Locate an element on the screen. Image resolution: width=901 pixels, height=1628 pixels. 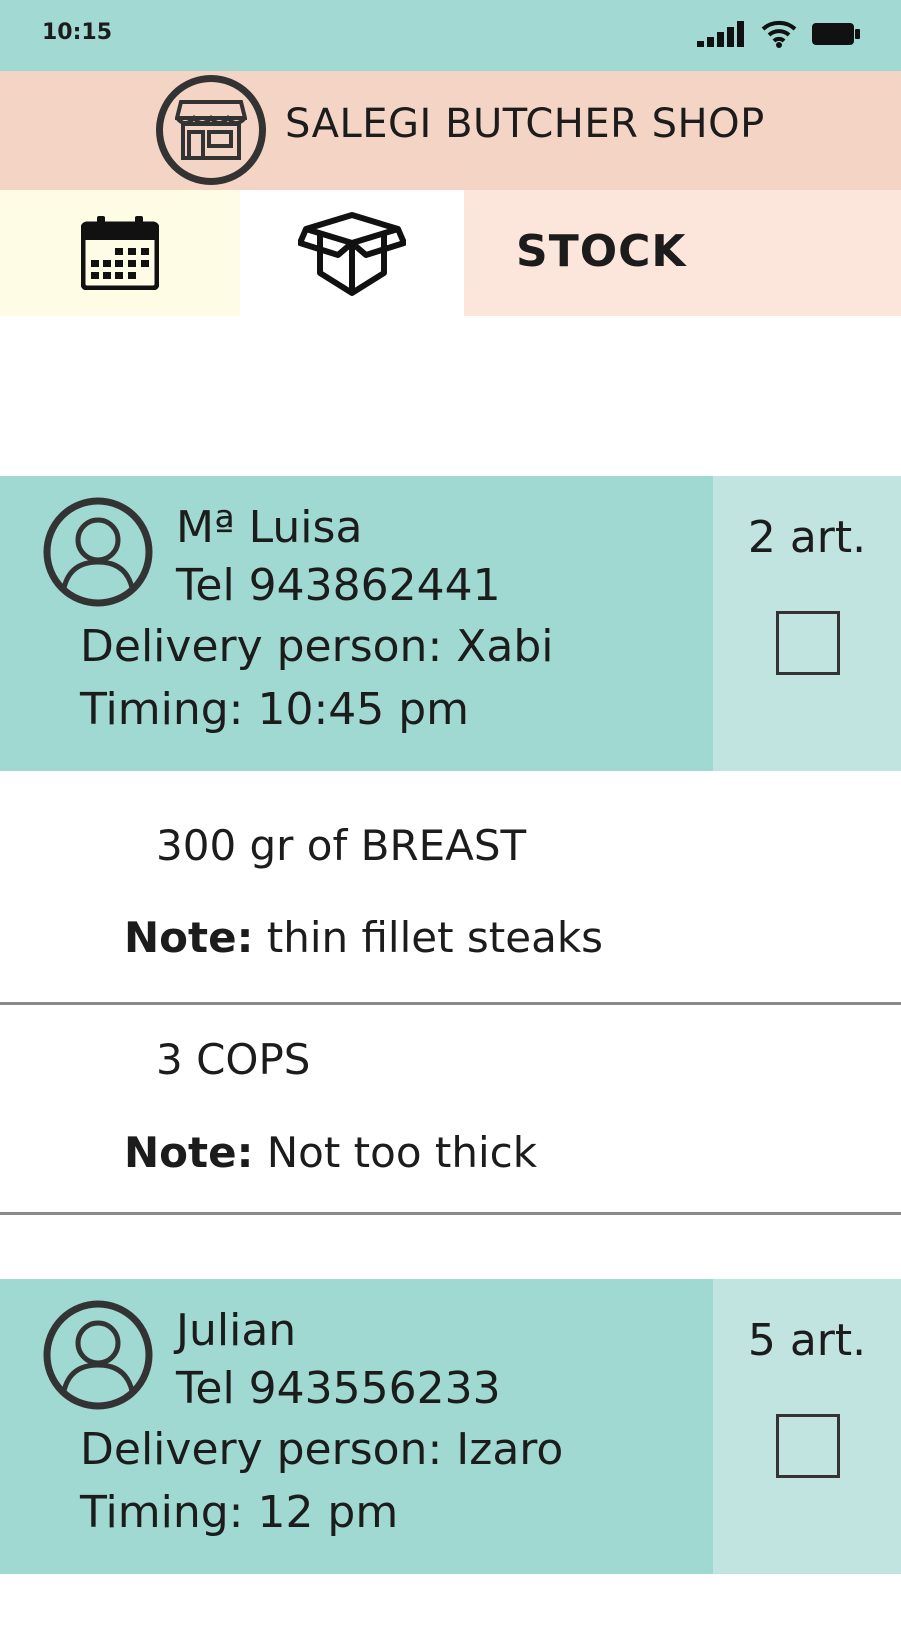
note-text: thin fillet steaks is located at coordinates (428, 937).